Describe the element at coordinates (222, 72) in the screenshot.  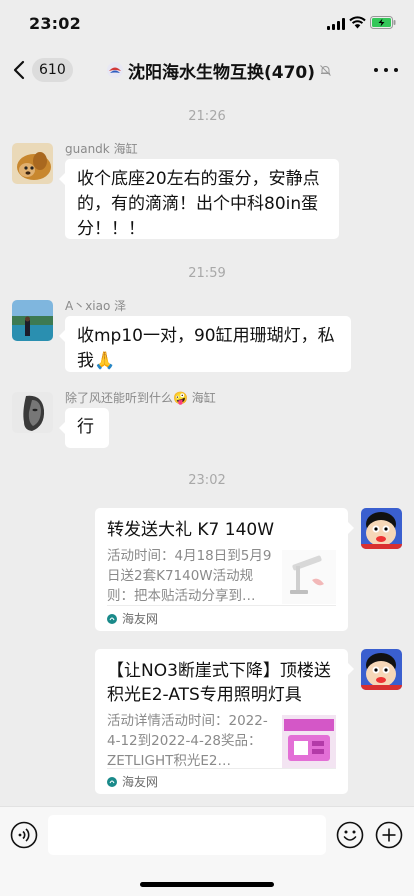
I see `chat-title-text: 沈阳海水生物互换(470)` at that location.